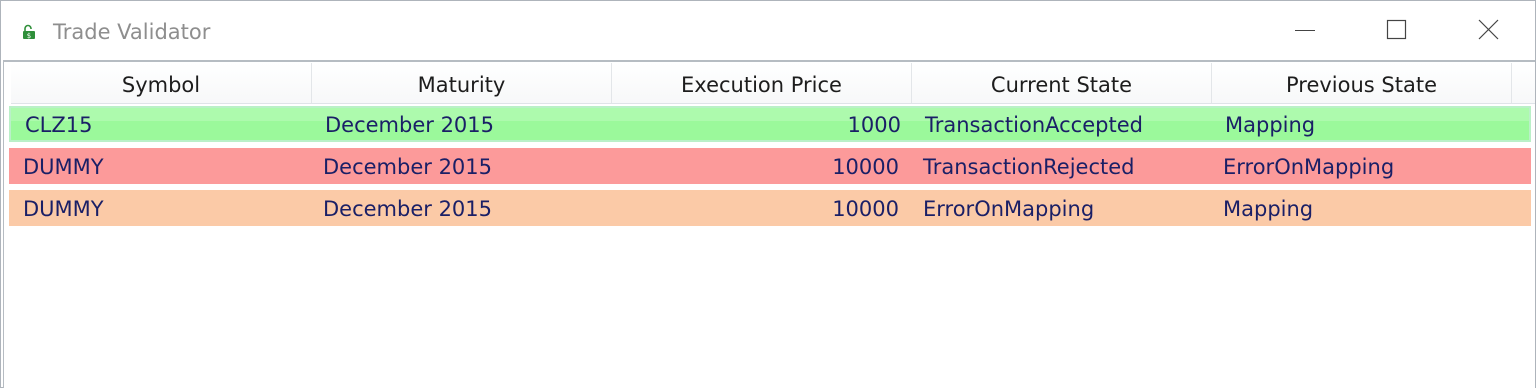 Image resolution: width=1536 pixels, height=388 pixels. What do you see at coordinates (1362, 83) in the screenshot?
I see `column-header-previous-state: Previous State` at bounding box center [1362, 83].